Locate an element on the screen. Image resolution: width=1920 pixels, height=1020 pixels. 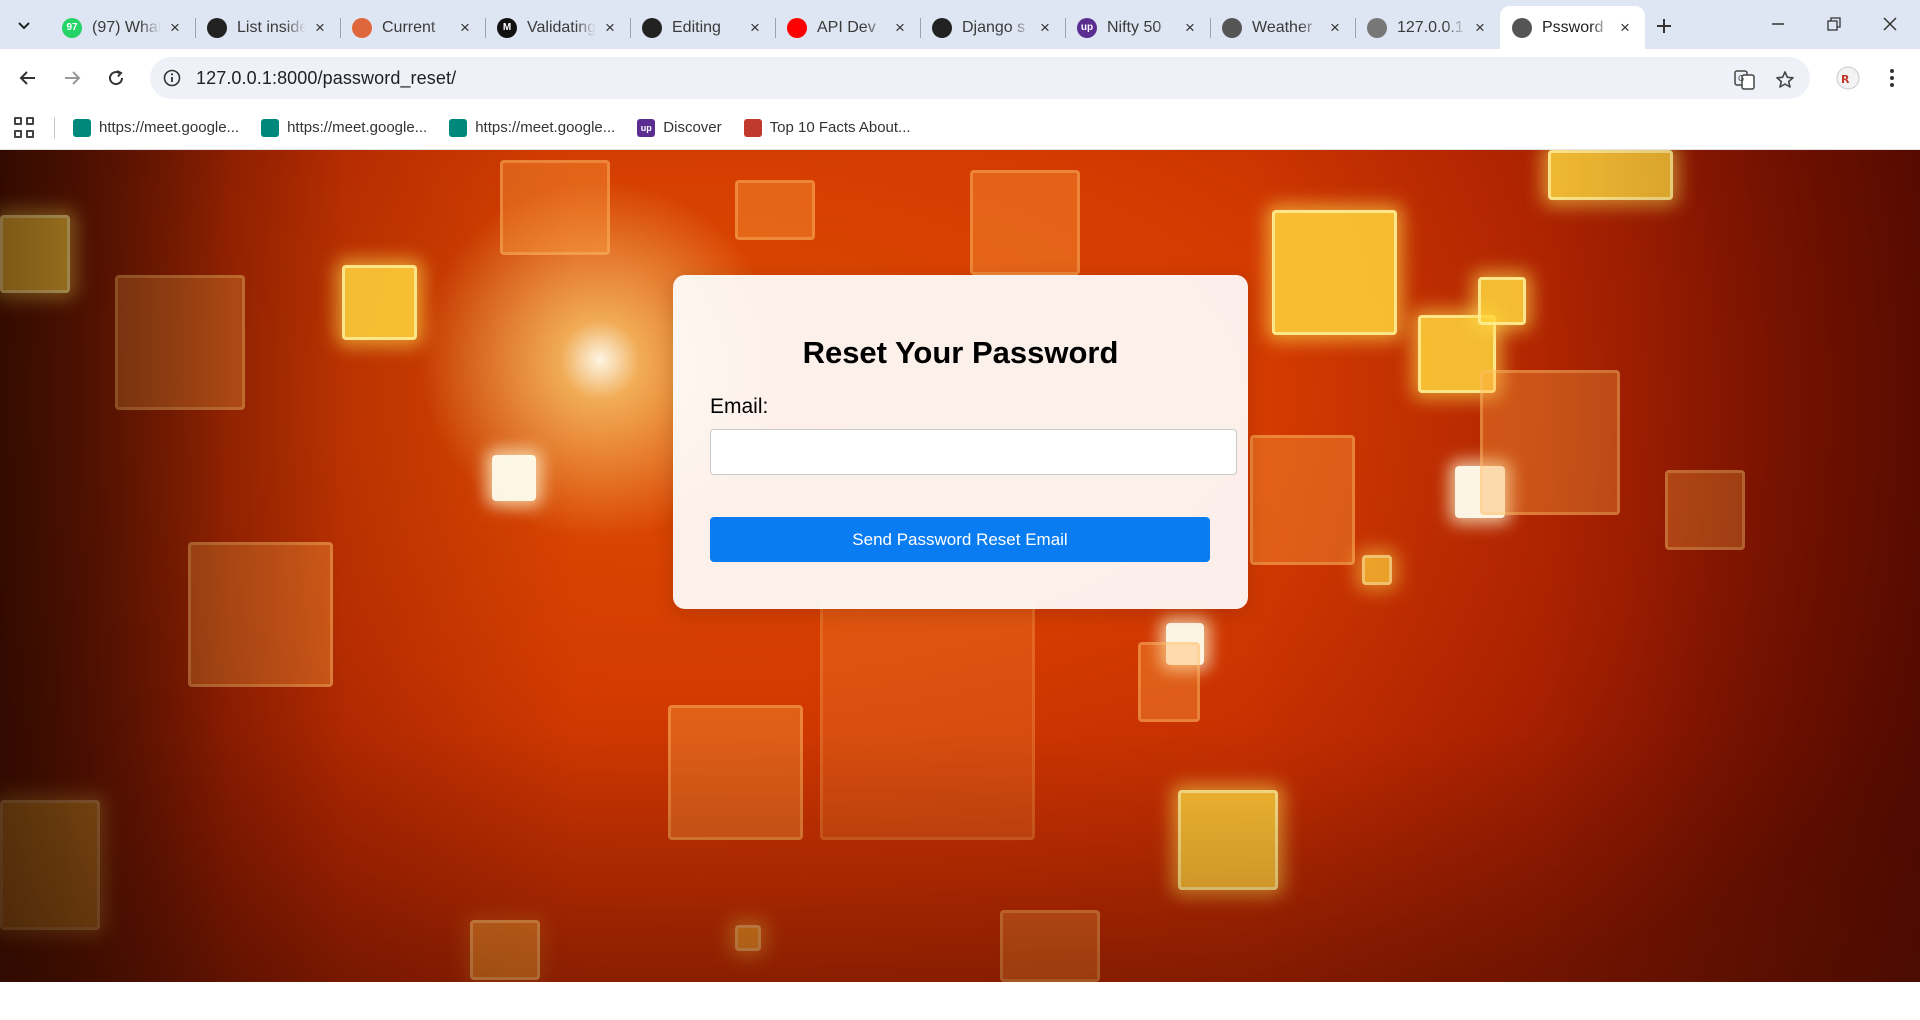
bookmark-badge: up is located at coordinates (646, 127).